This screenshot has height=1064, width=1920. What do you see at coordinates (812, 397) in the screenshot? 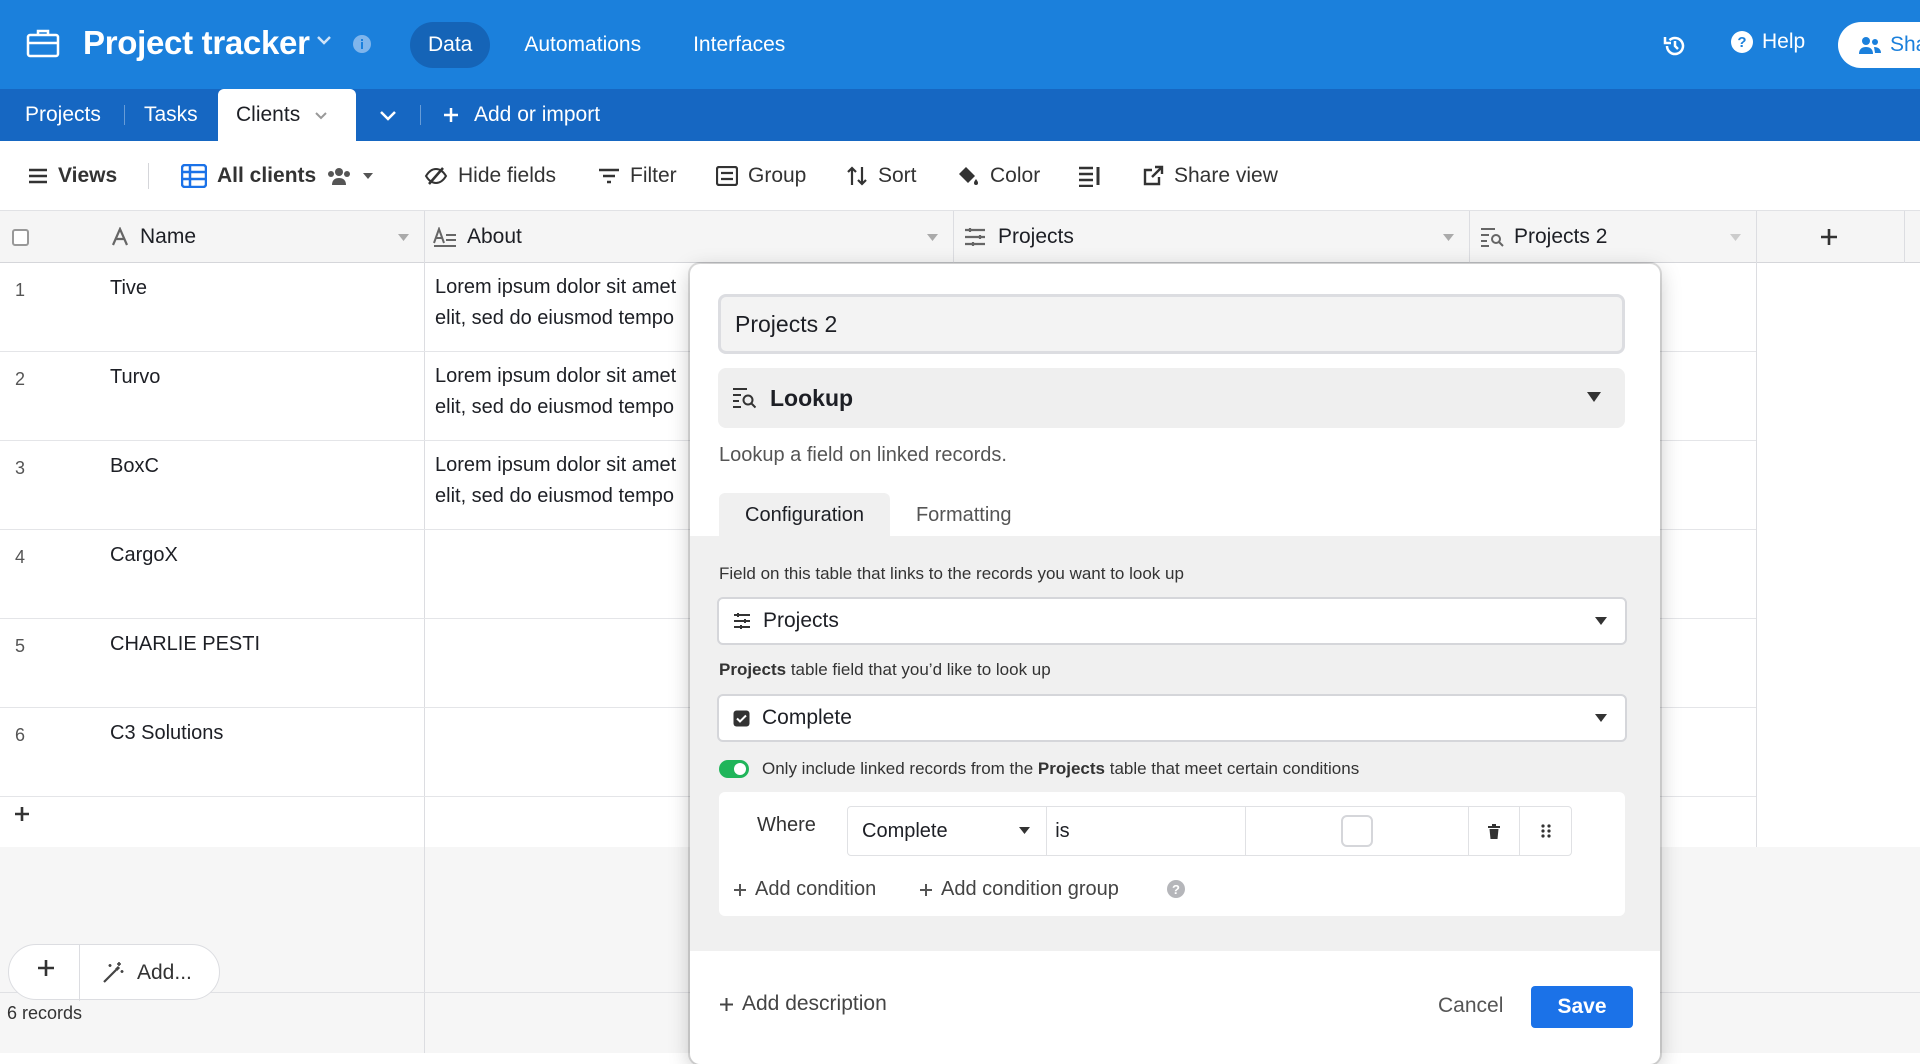
I see `field-type-label: Lookup` at bounding box center [812, 397].